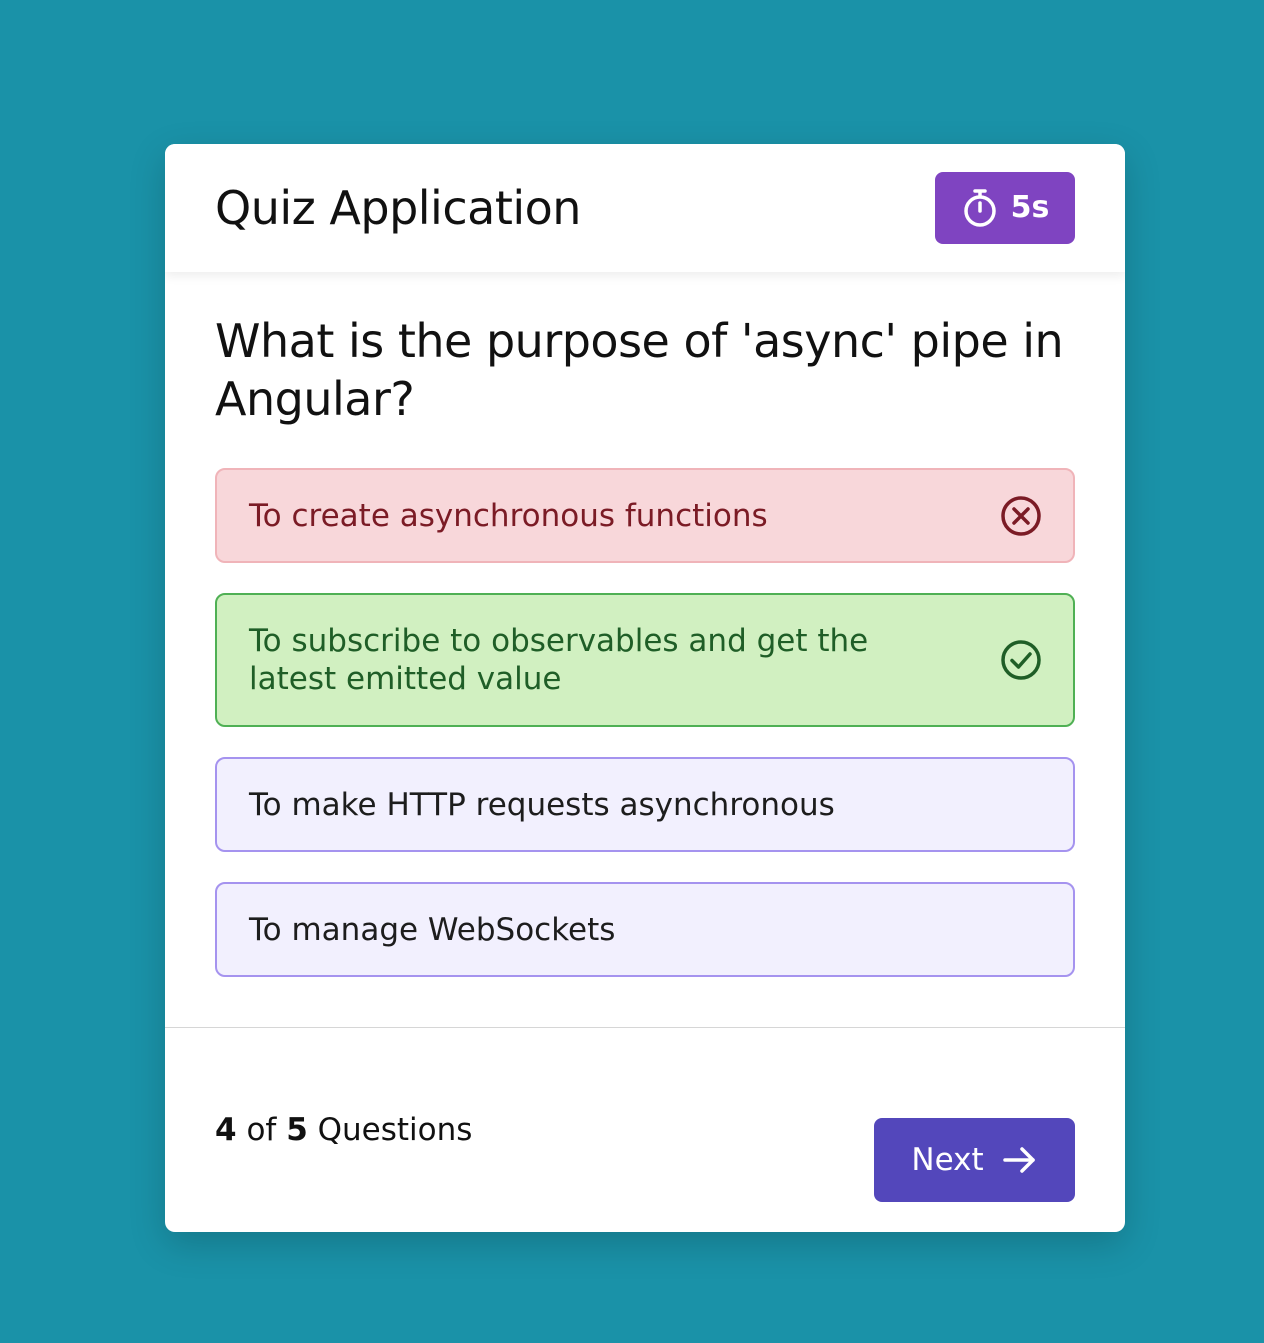 This screenshot has width=1264, height=1343. Describe the element at coordinates (261, 1130) in the screenshot. I see `progress-of-text: of` at that location.